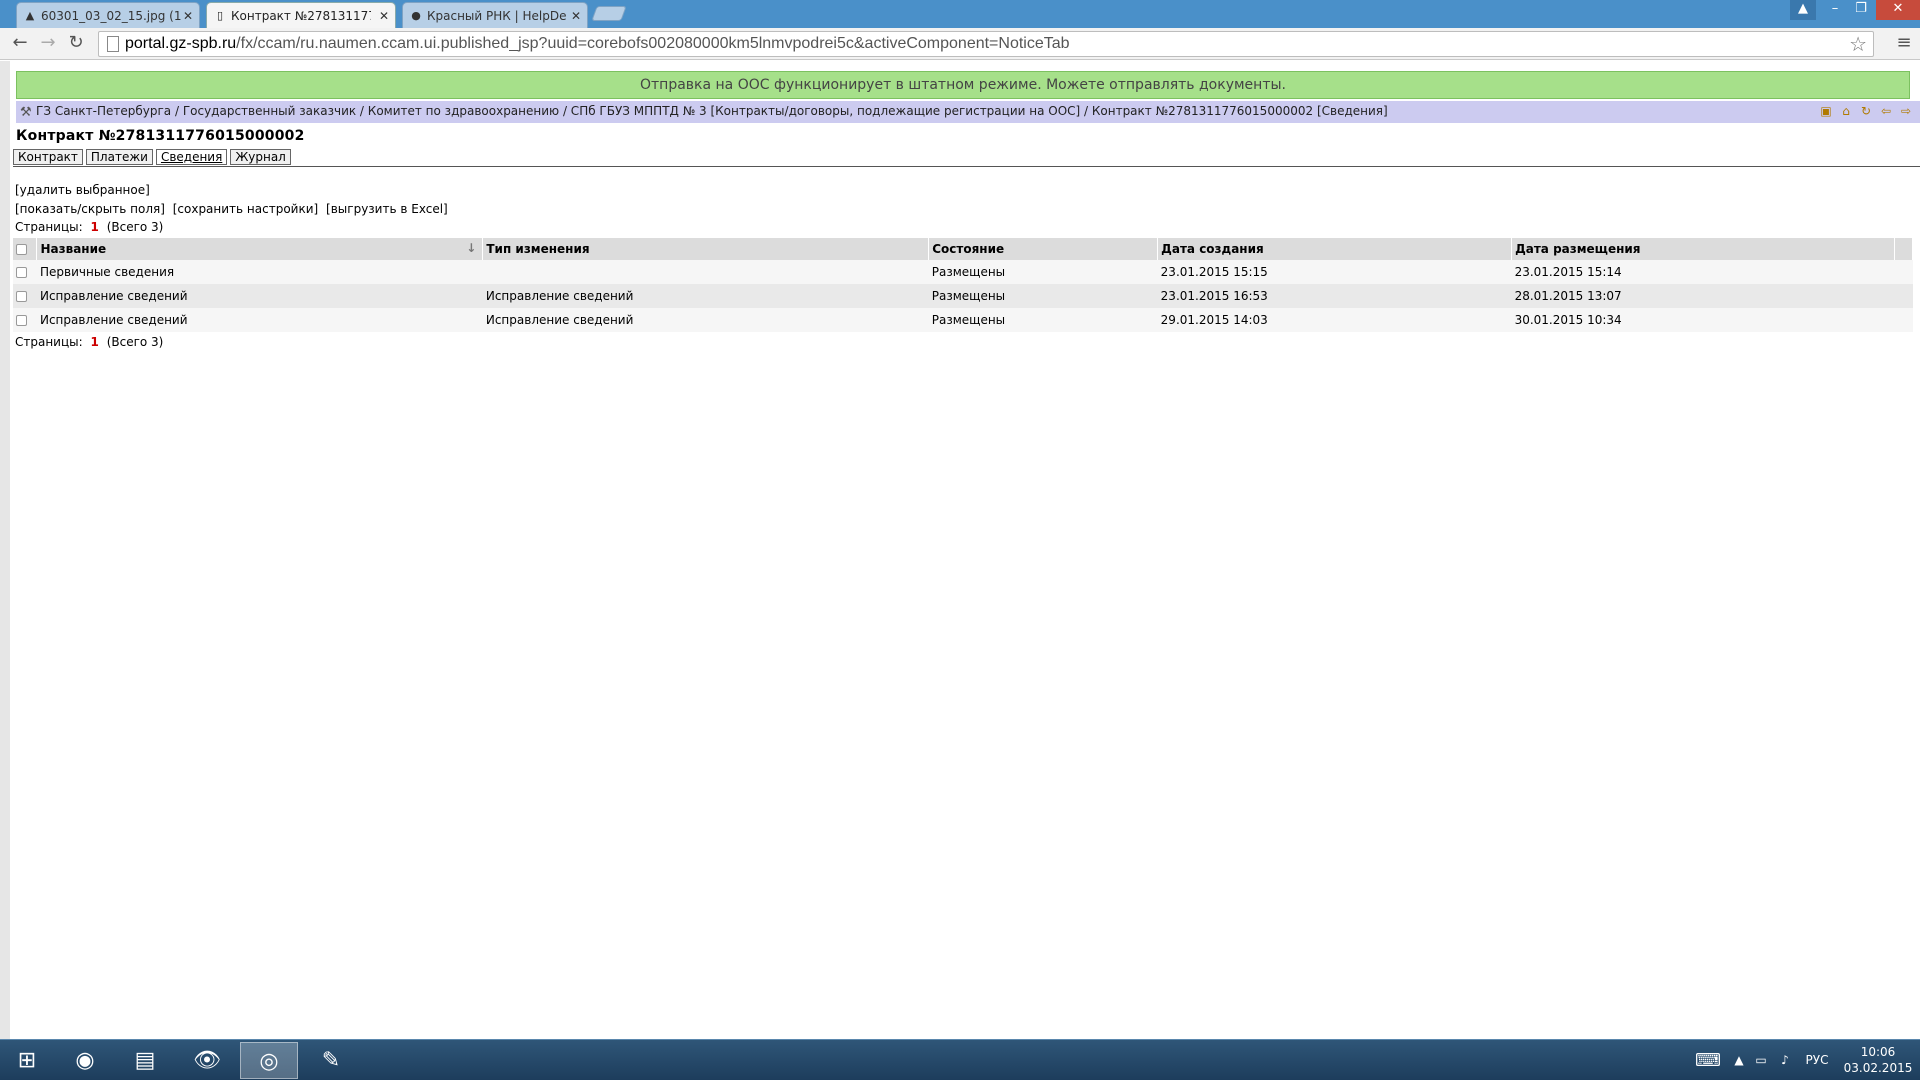 The height and width of the screenshot is (1080, 1920). Describe the element at coordinates (48, 157) in the screenshot. I see `tab-contract: Контракт` at that location.